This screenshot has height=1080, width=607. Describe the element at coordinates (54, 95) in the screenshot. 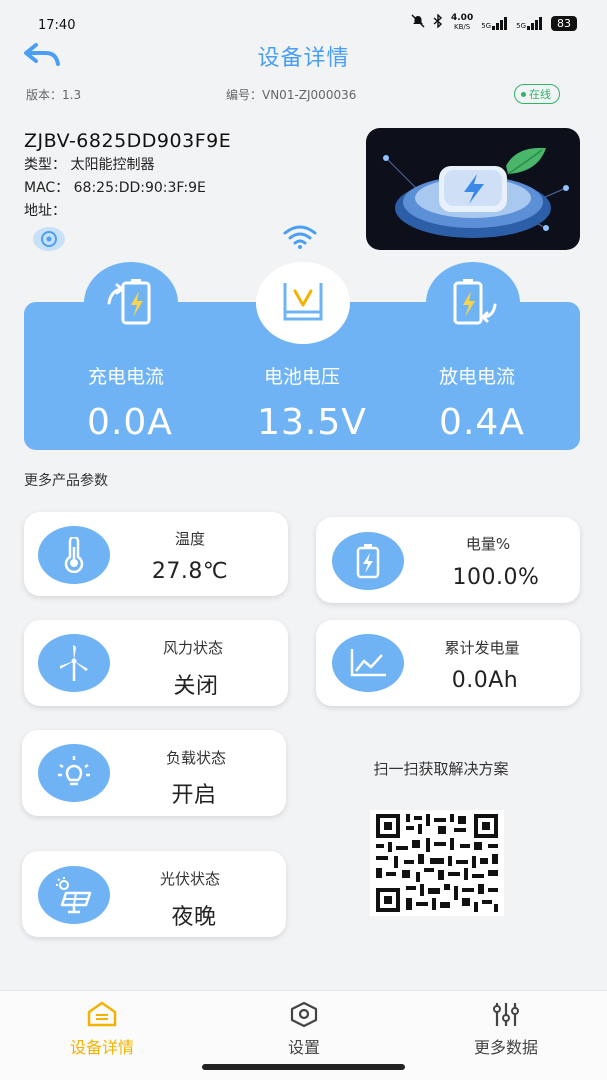

I see `version-label: 版本：1.3` at that location.